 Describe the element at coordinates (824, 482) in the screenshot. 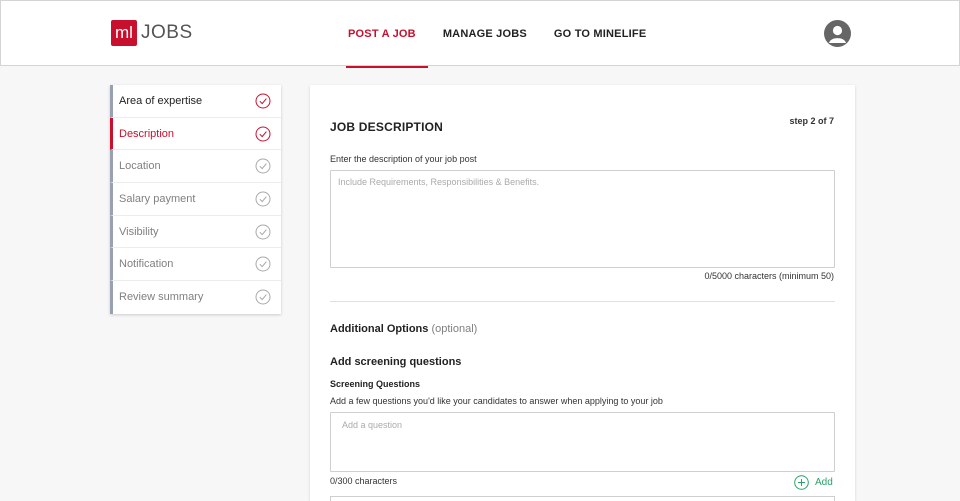

I see `add-label: Add` at that location.